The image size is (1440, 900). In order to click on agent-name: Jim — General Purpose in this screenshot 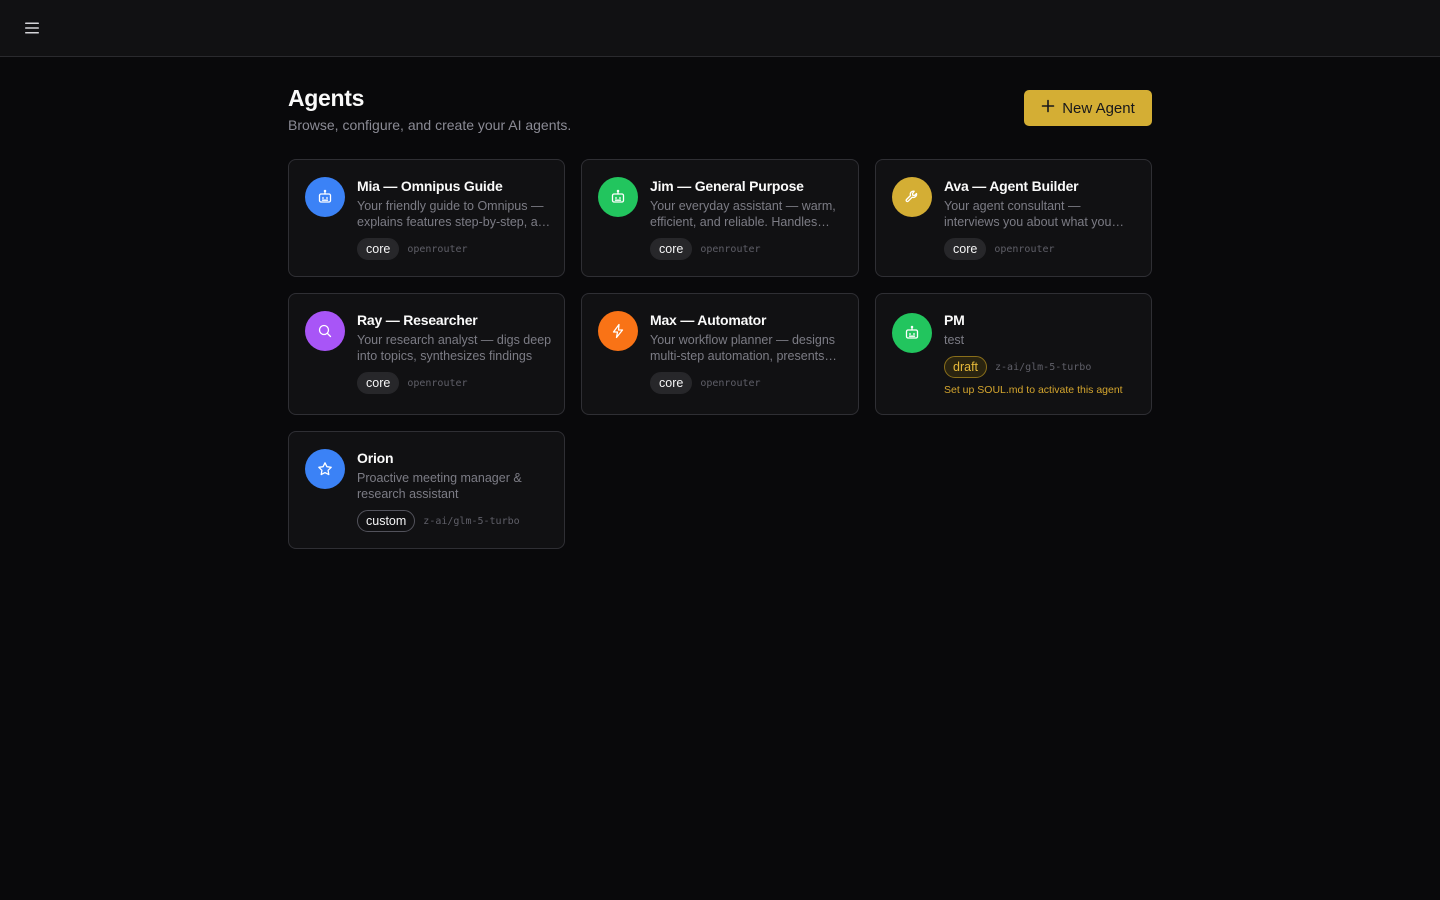, I will do `click(727, 186)`.